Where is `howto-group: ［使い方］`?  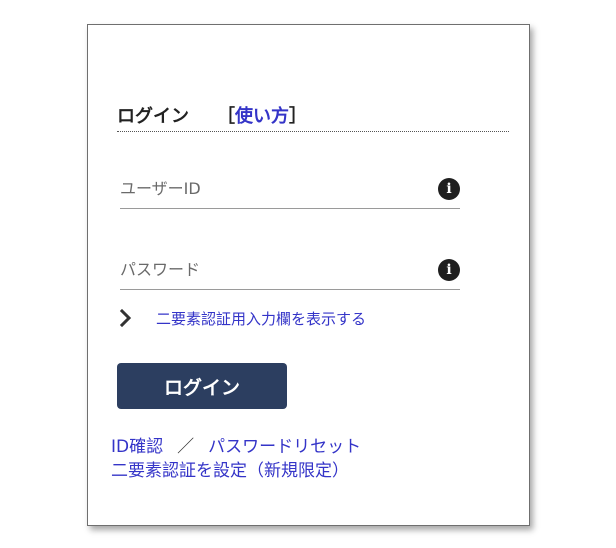
howto-group: ［使い方］ is located at coordinates (262, 115).